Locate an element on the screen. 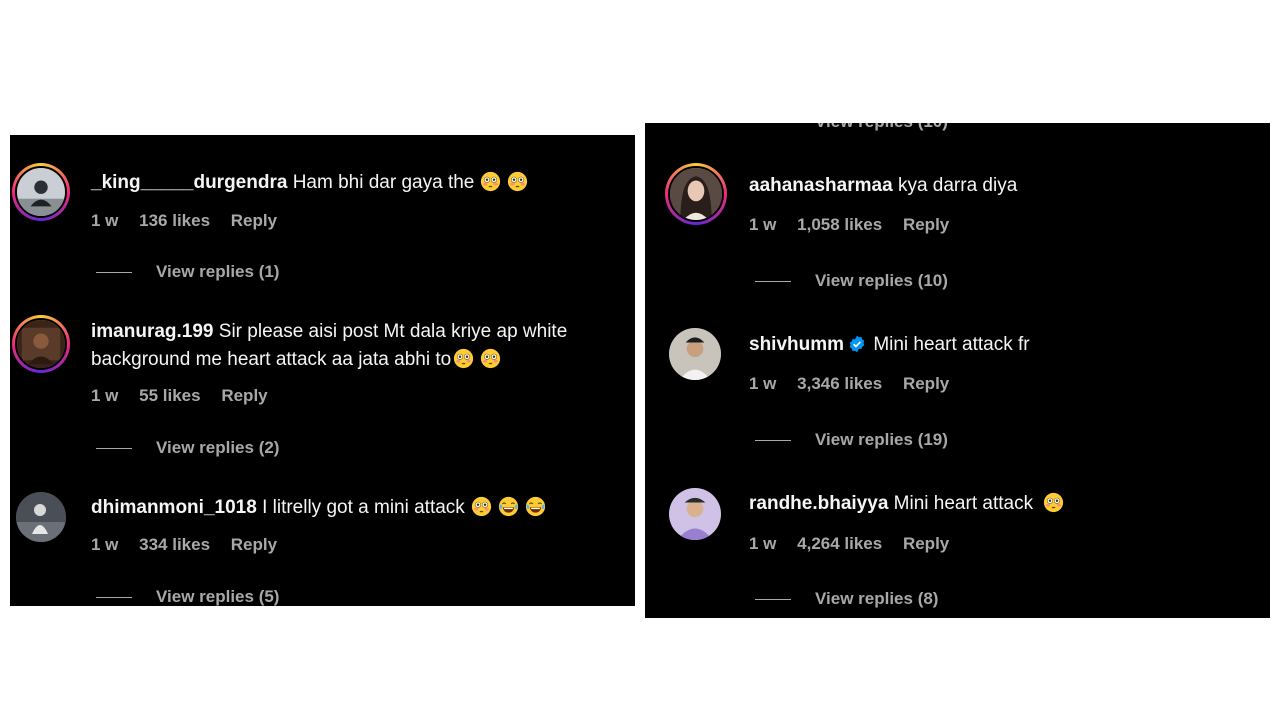 Image resolution: width=1280 pixels, height=720 pixels. verified-badge-icon is located at coordinates (857, 344).